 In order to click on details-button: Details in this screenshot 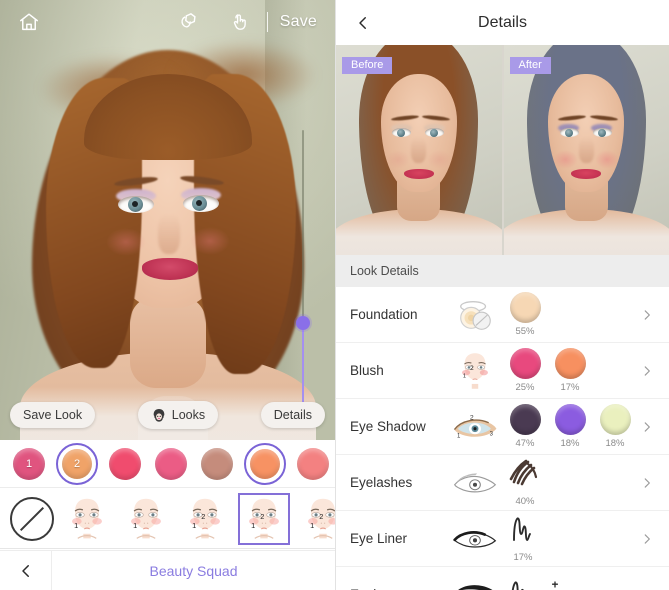, I will do `click(292, 415)`.